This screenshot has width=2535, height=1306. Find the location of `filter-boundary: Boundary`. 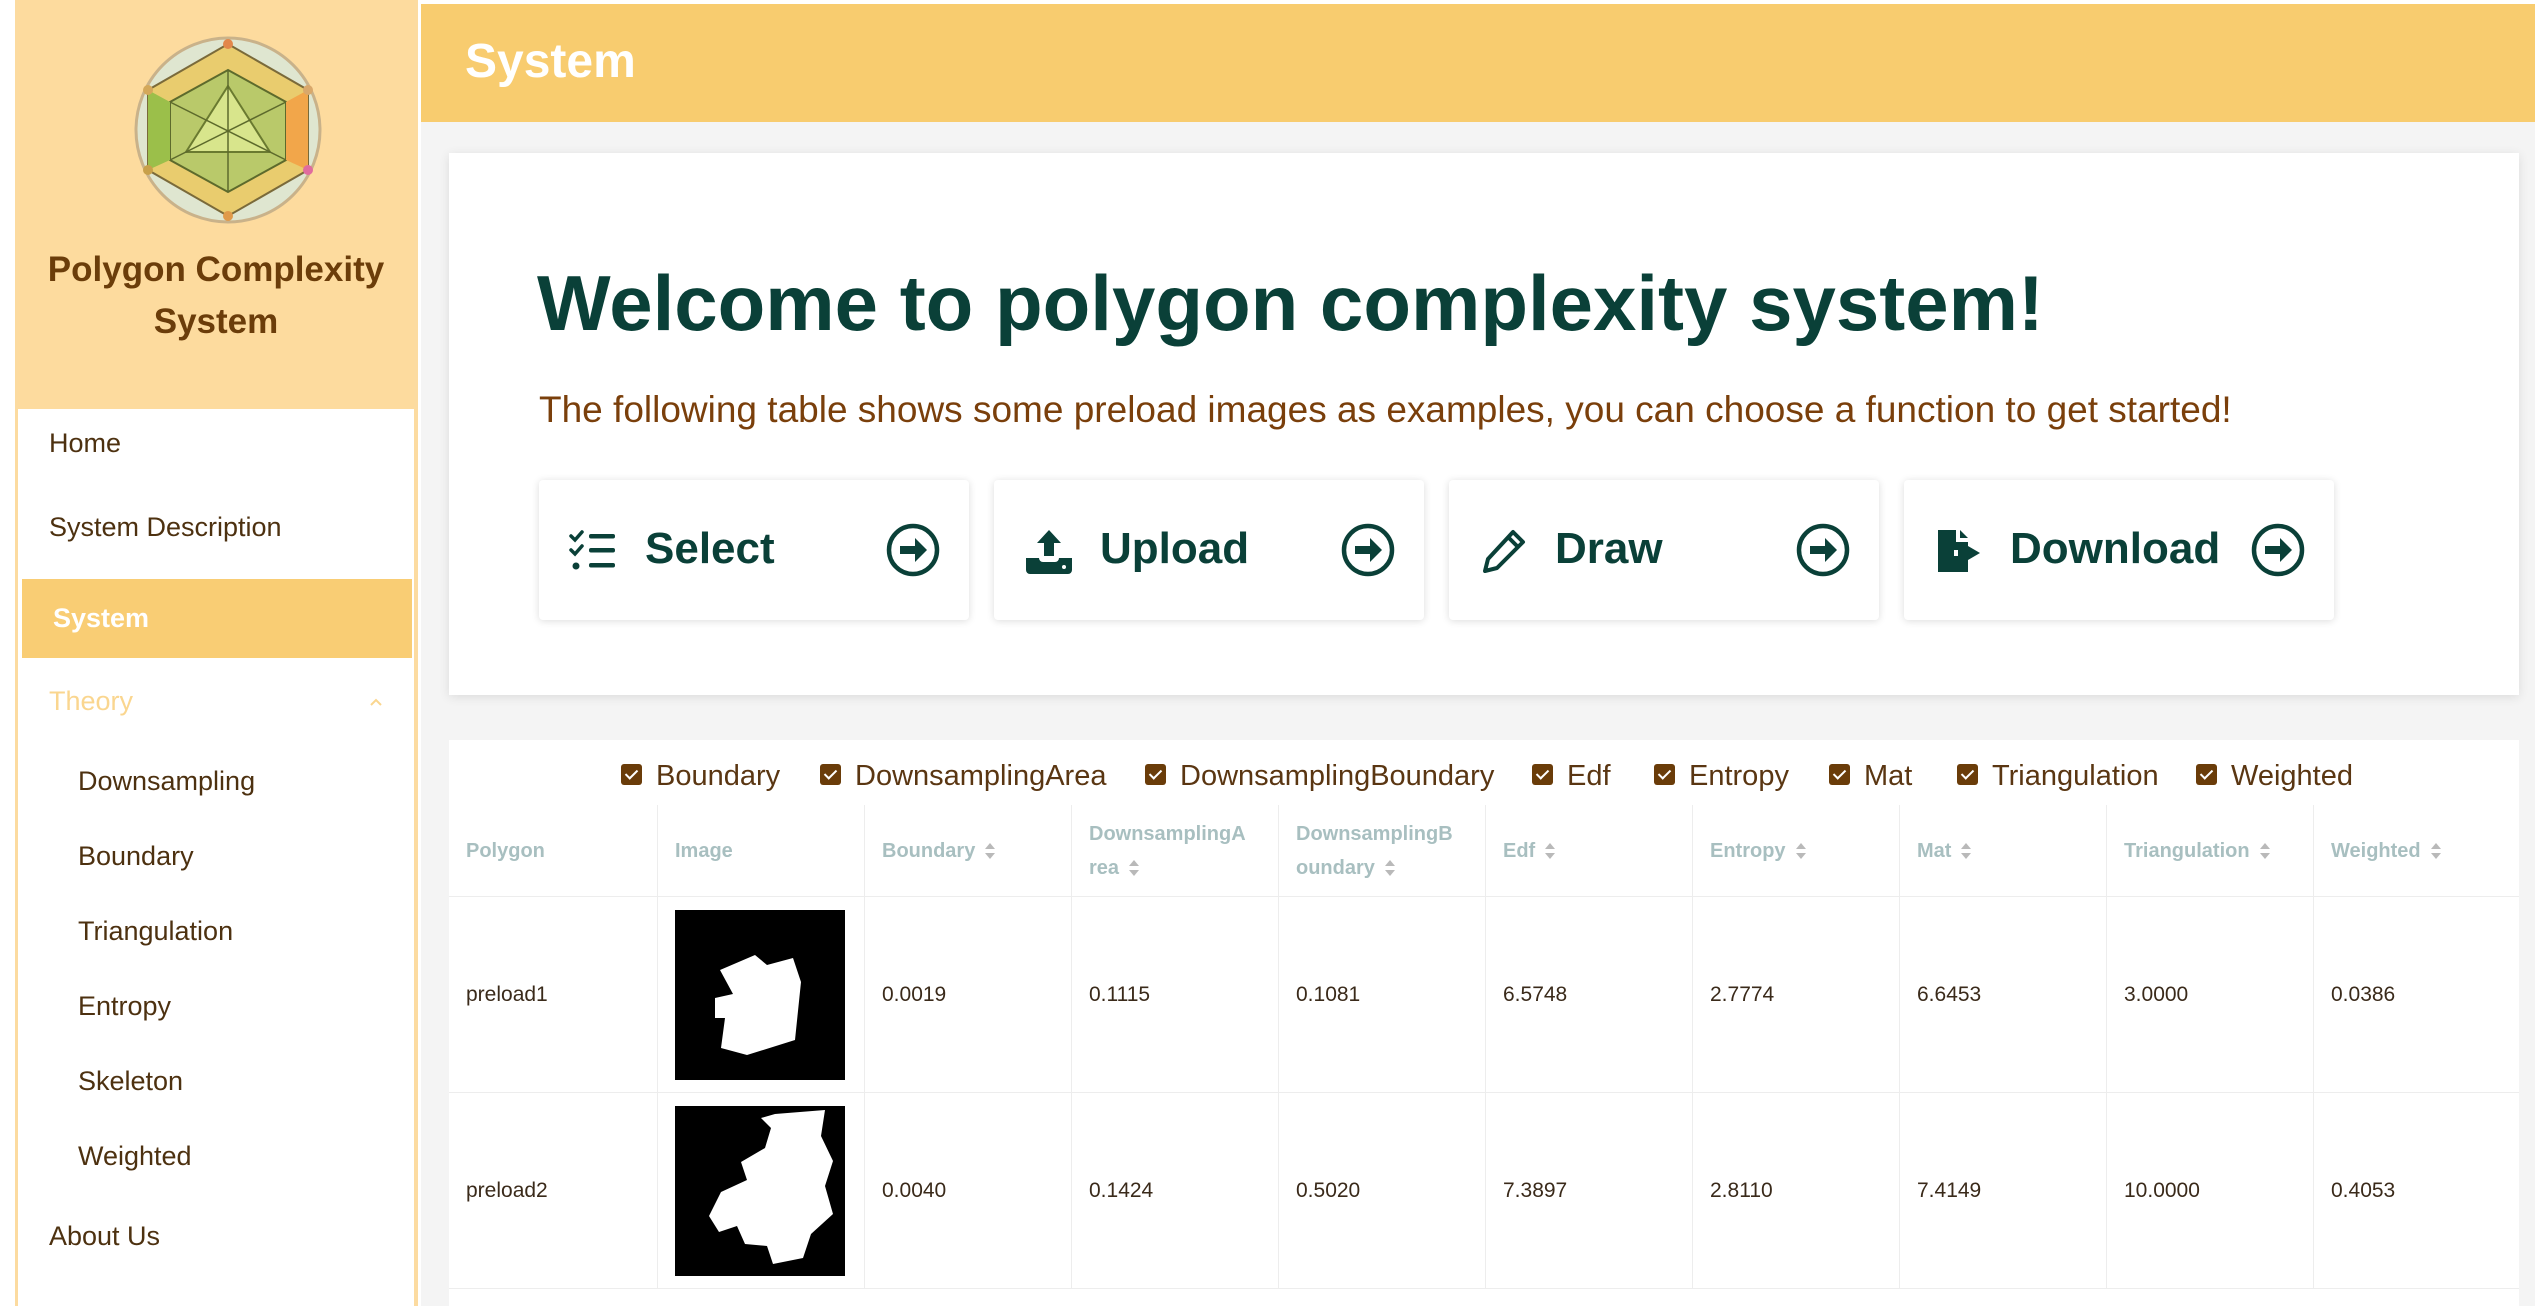

filter-boundary: Boundary is located at coordinates (700, 776).